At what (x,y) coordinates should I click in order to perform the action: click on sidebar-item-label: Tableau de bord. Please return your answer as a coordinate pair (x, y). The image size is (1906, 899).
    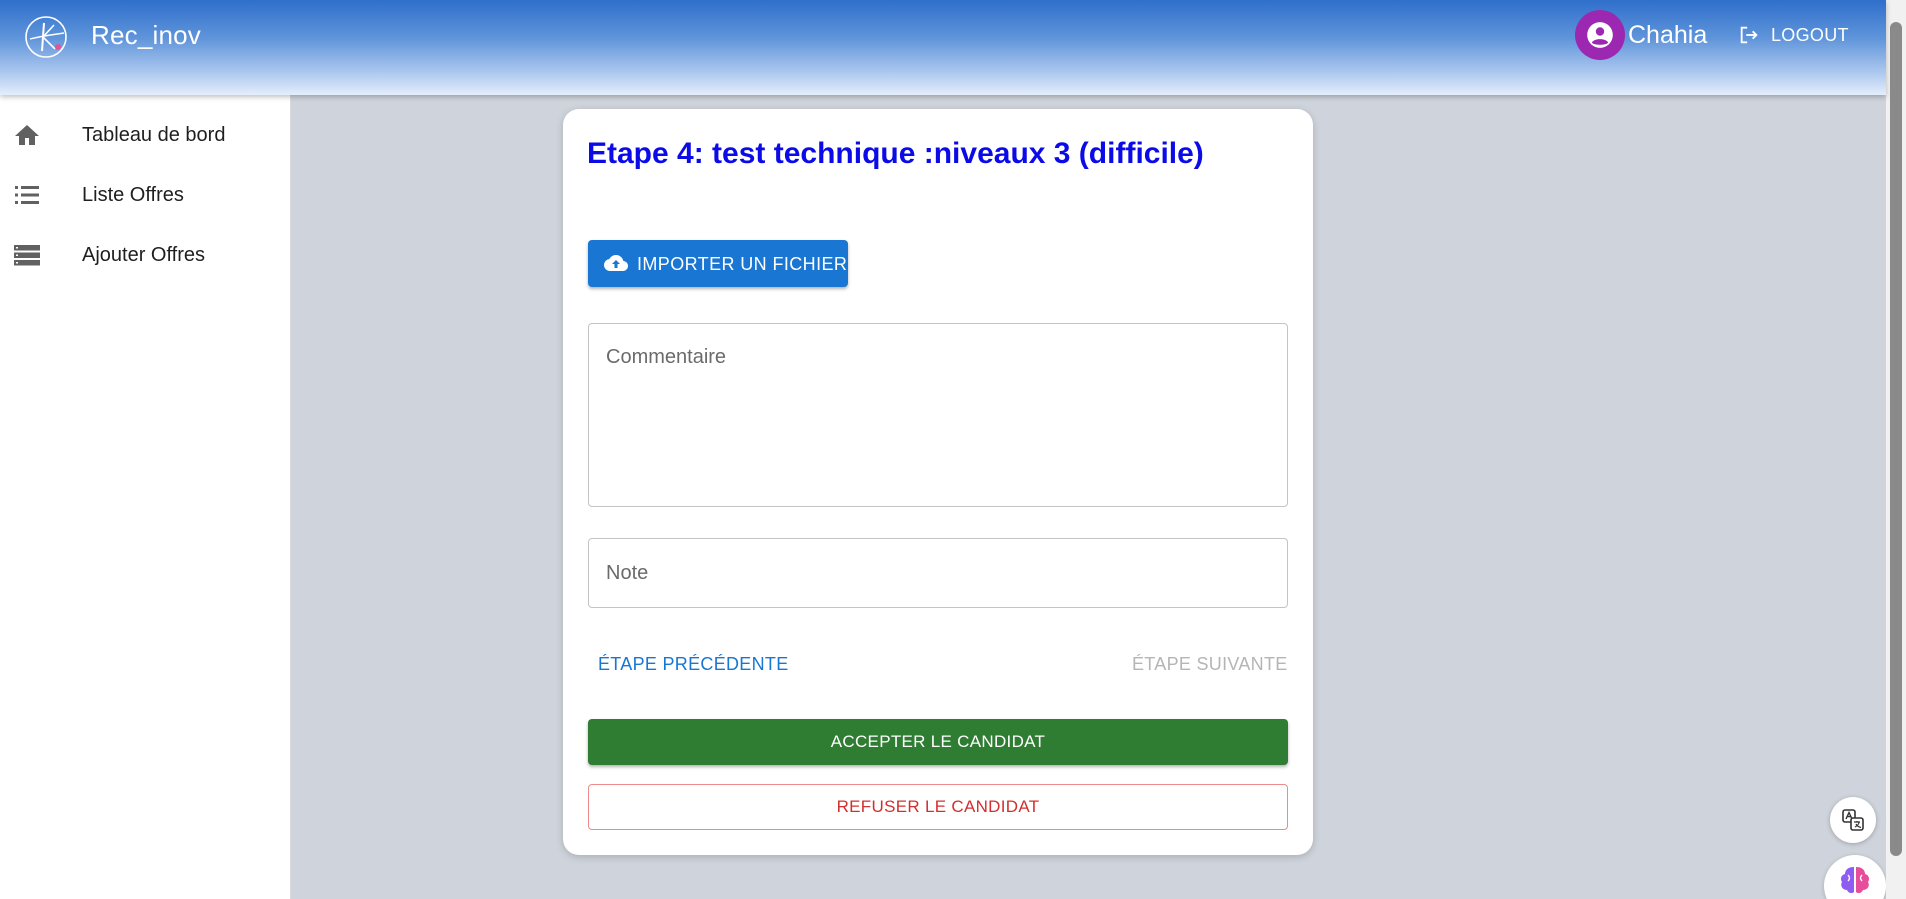
    Looking at the image, I should click on (154, 135).